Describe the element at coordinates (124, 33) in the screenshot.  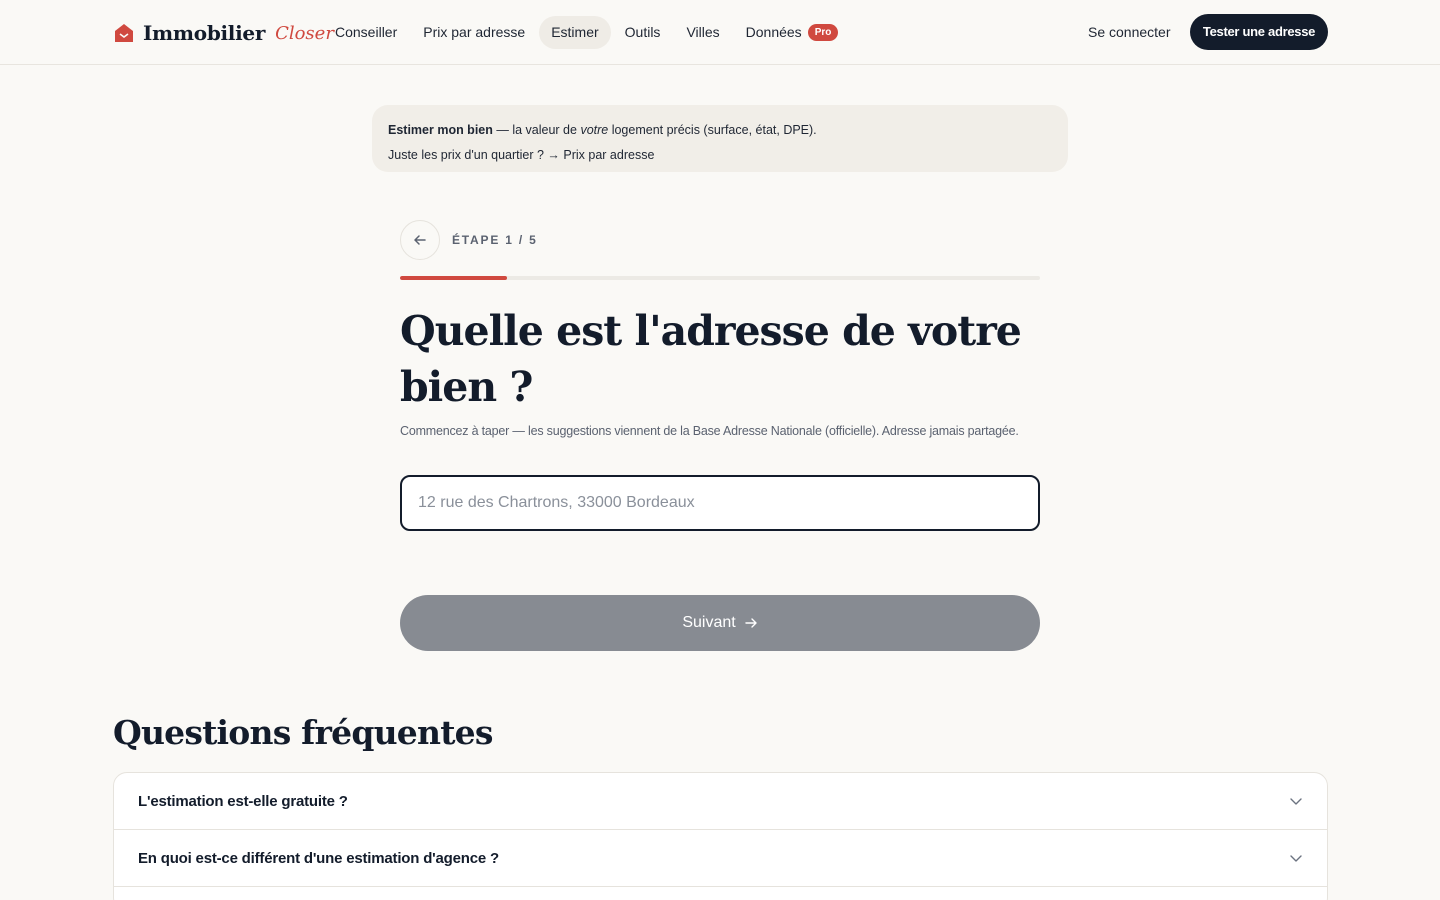
I see `house-icon` at that location.